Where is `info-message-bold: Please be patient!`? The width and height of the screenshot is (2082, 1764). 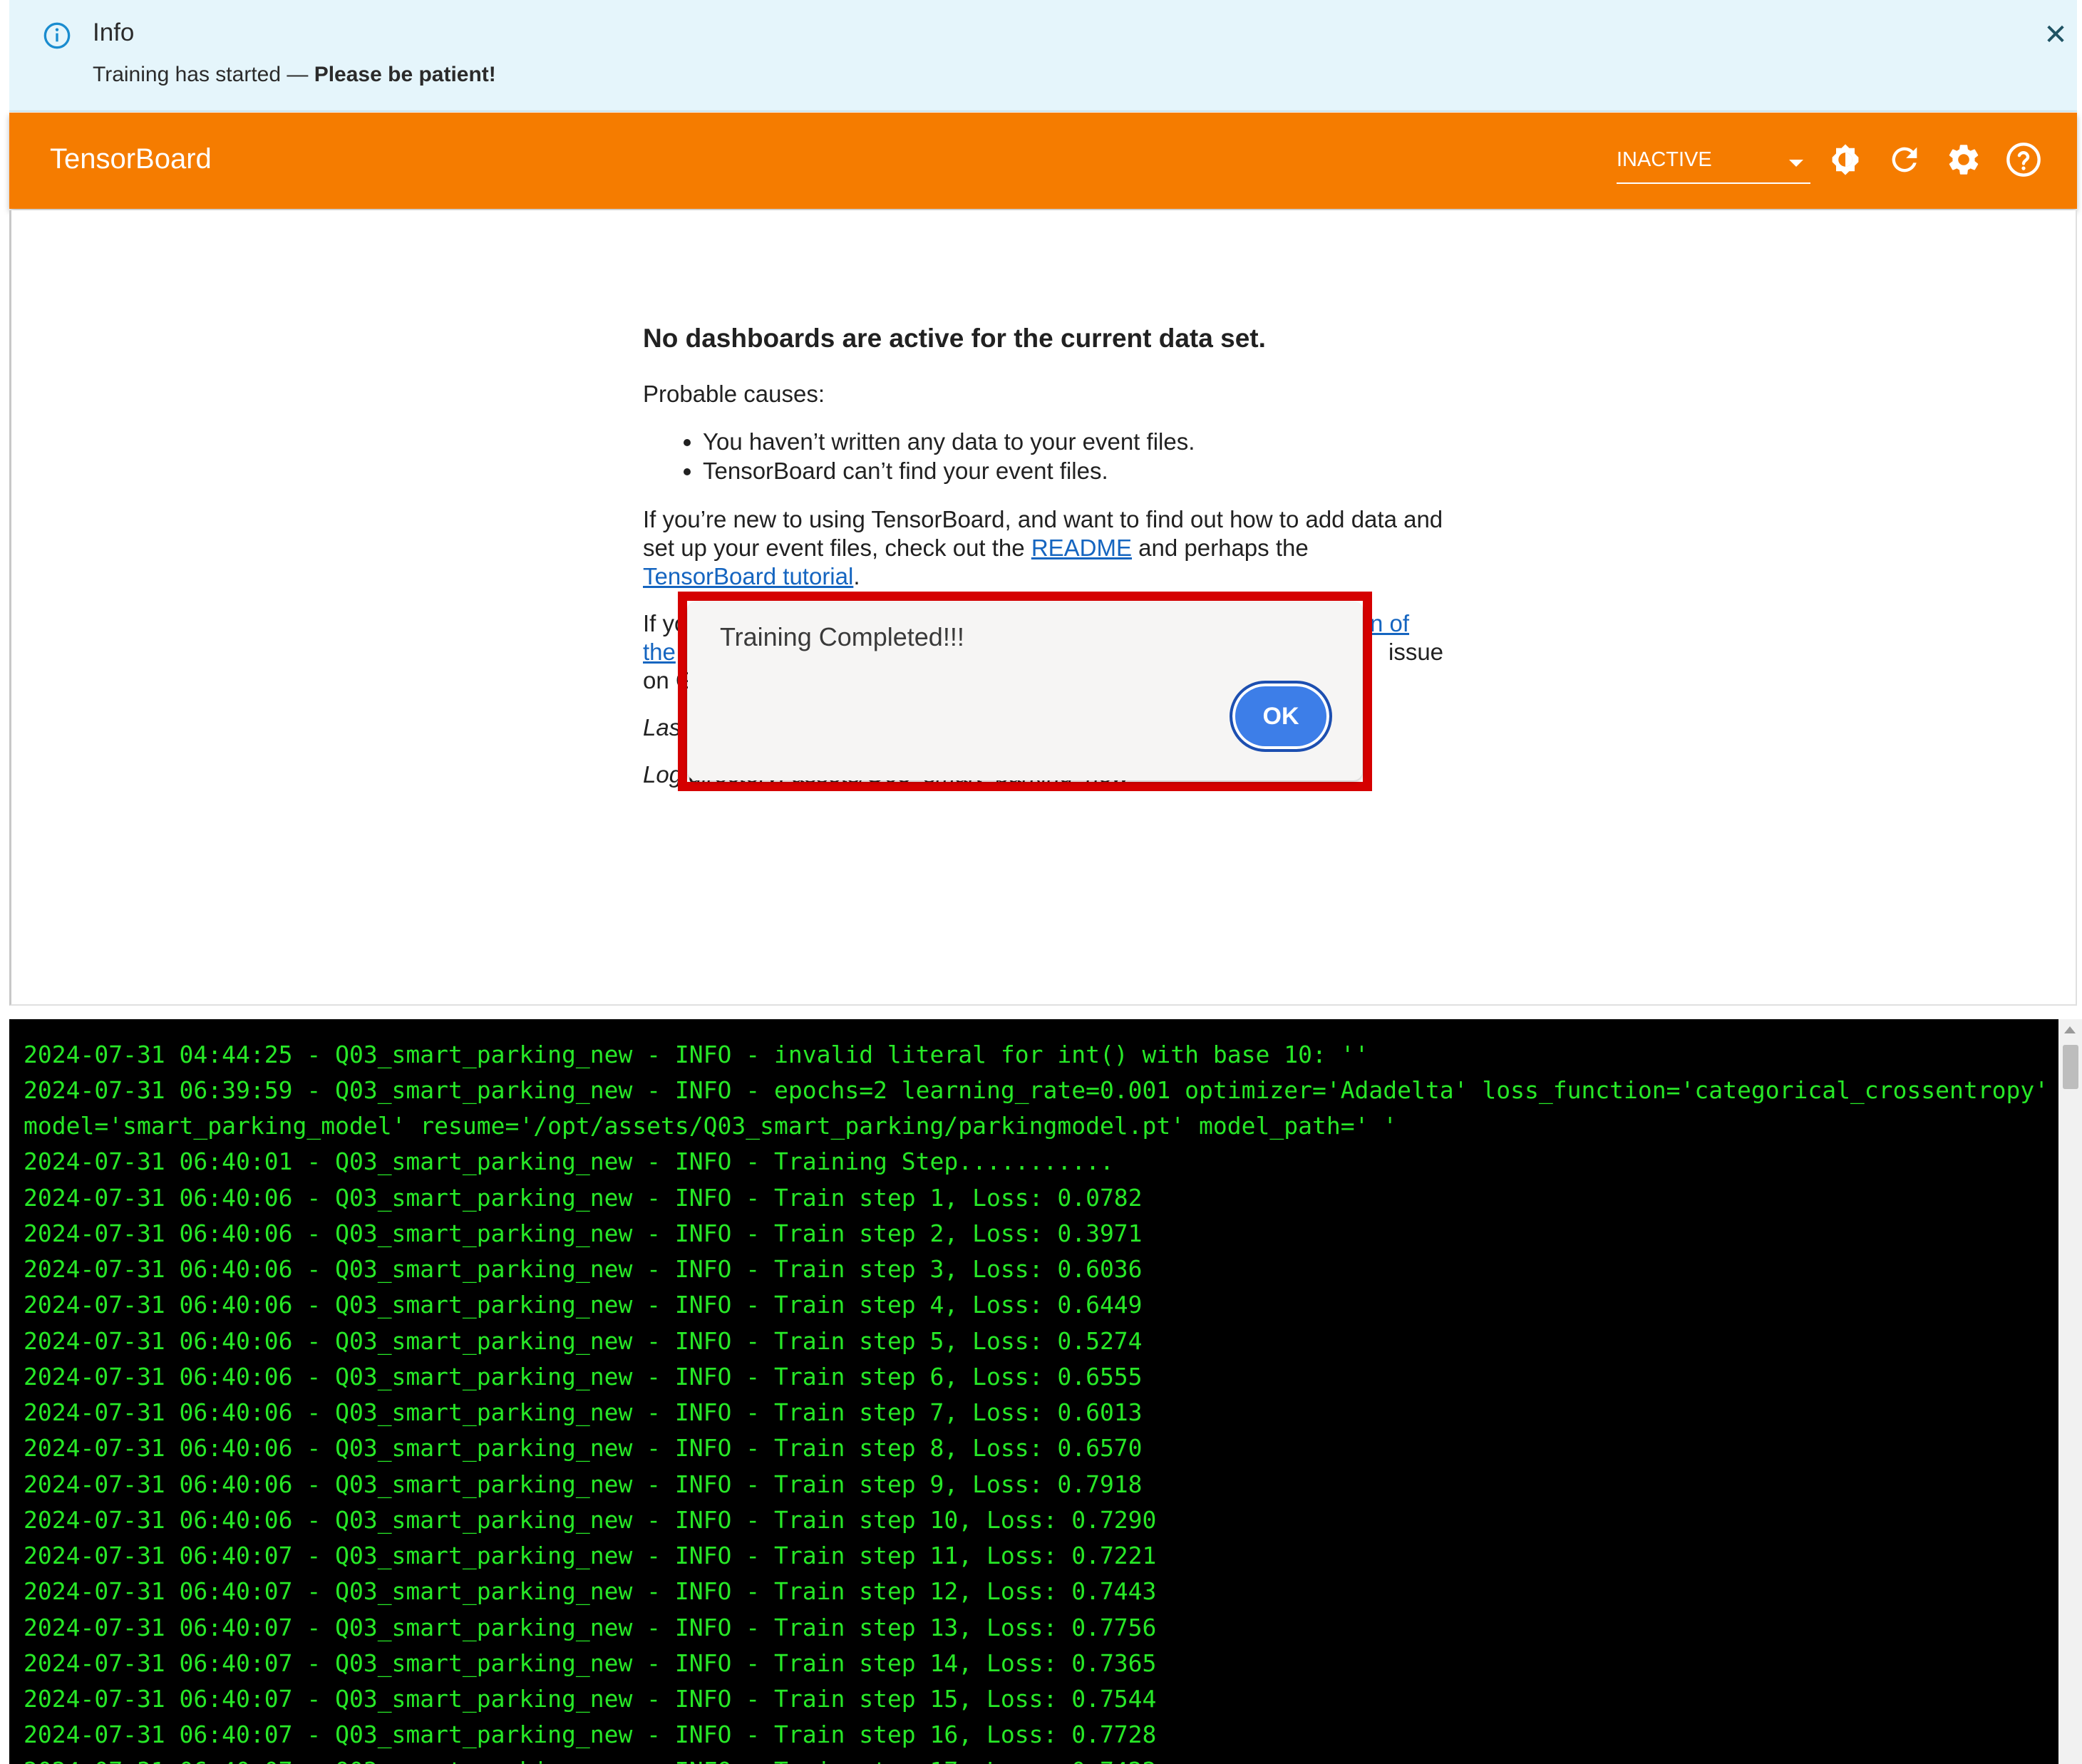
info-message-bold: Please be patient! is located at coordinates (405, 75).